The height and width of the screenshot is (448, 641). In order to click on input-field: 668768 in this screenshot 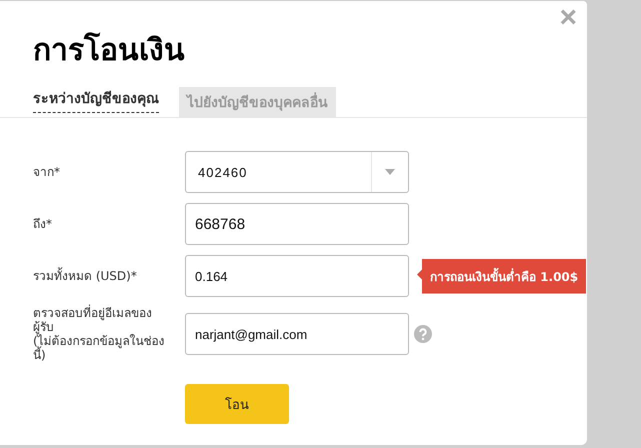, I will do `click(297, 224)`.